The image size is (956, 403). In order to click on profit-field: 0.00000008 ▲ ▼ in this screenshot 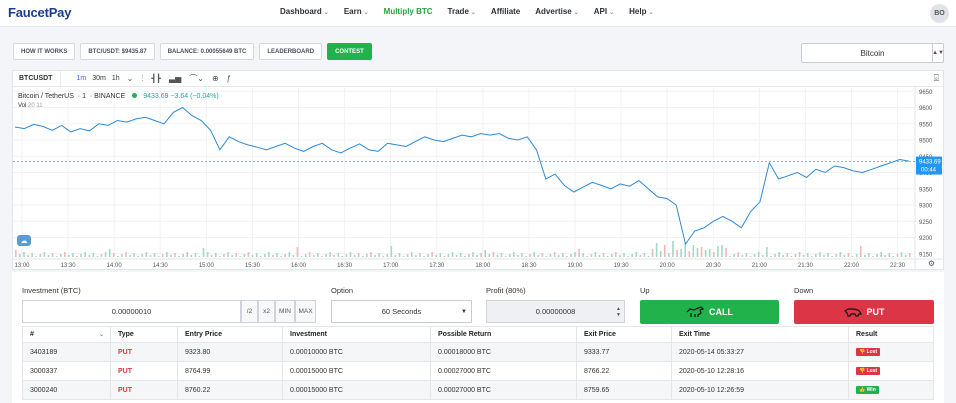, I will do `click(555, 311)`.